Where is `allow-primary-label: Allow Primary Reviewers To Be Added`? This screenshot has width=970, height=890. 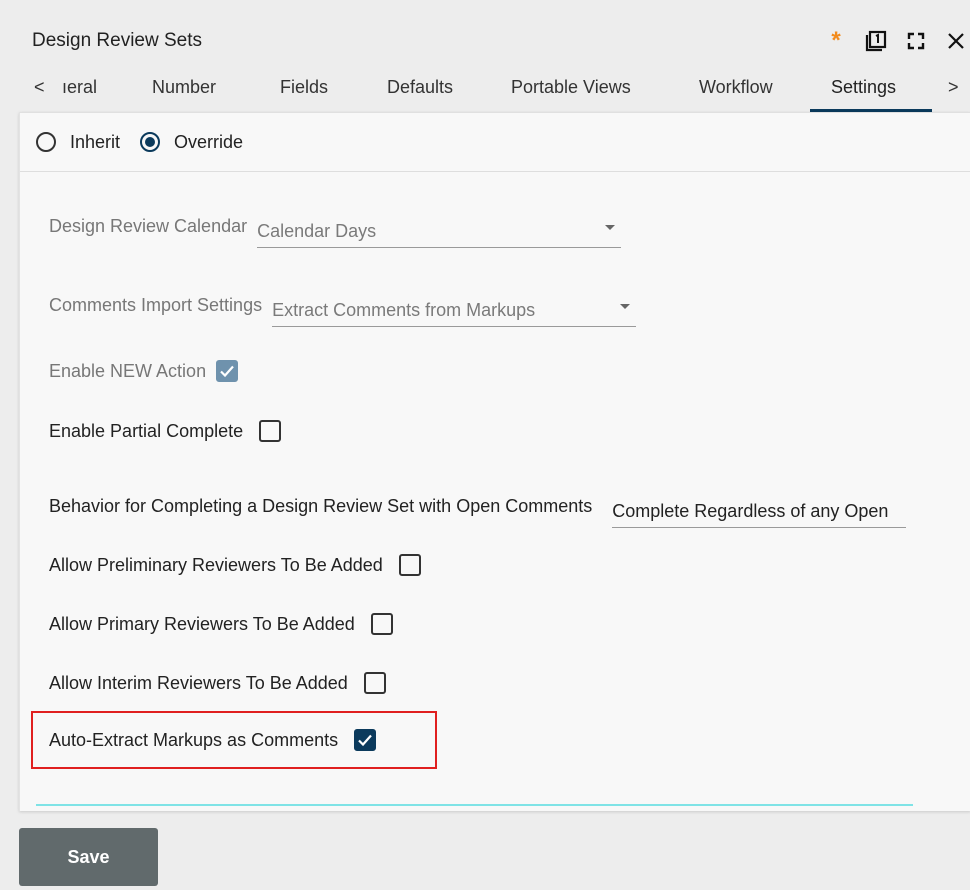 allow-primary-label: Allow Primary Reviewers To Be Added is located at coordinates (202, 623).